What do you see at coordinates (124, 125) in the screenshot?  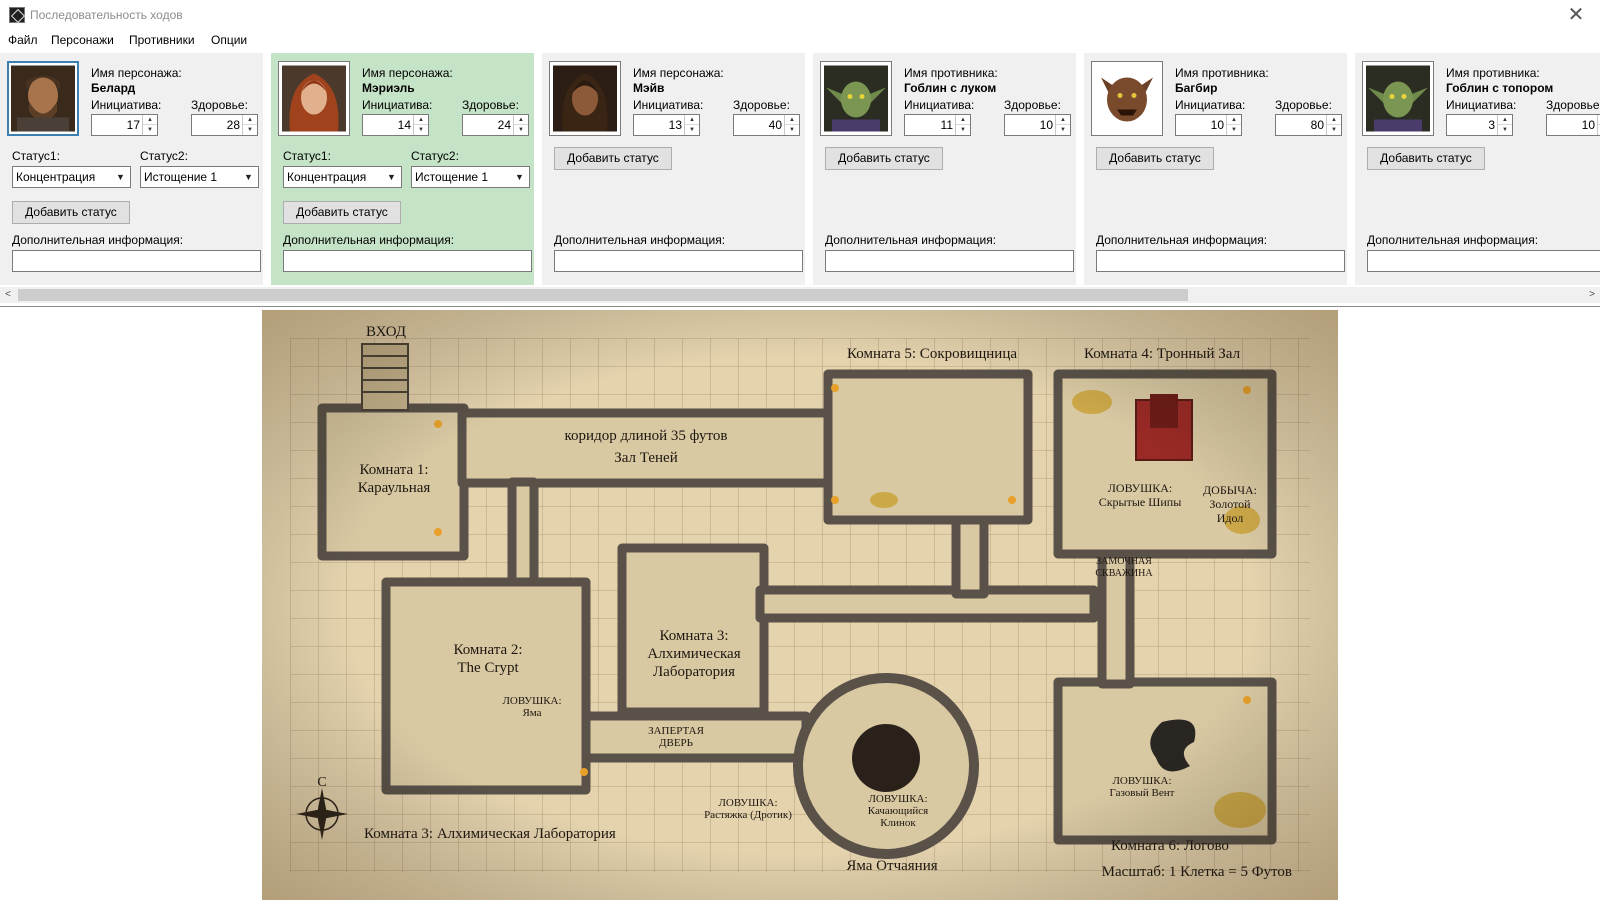 I see `initiative-stepper: 17 ▲ ▼` at bounding box center [124, 125].